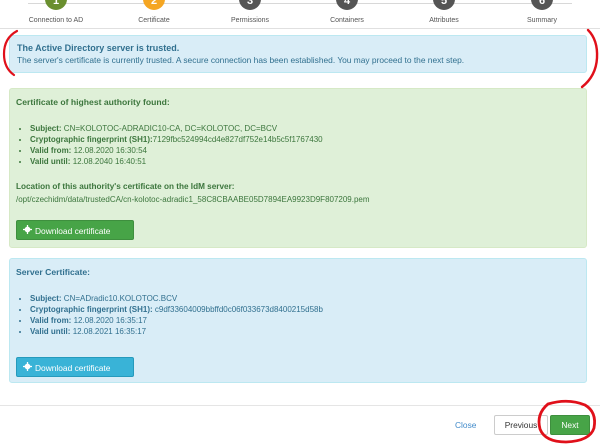 This screenshot has height=445, width=600. Describe the element at coordinates (444, 20) in the screenshot. I see `step-label: Attributes` at that location.